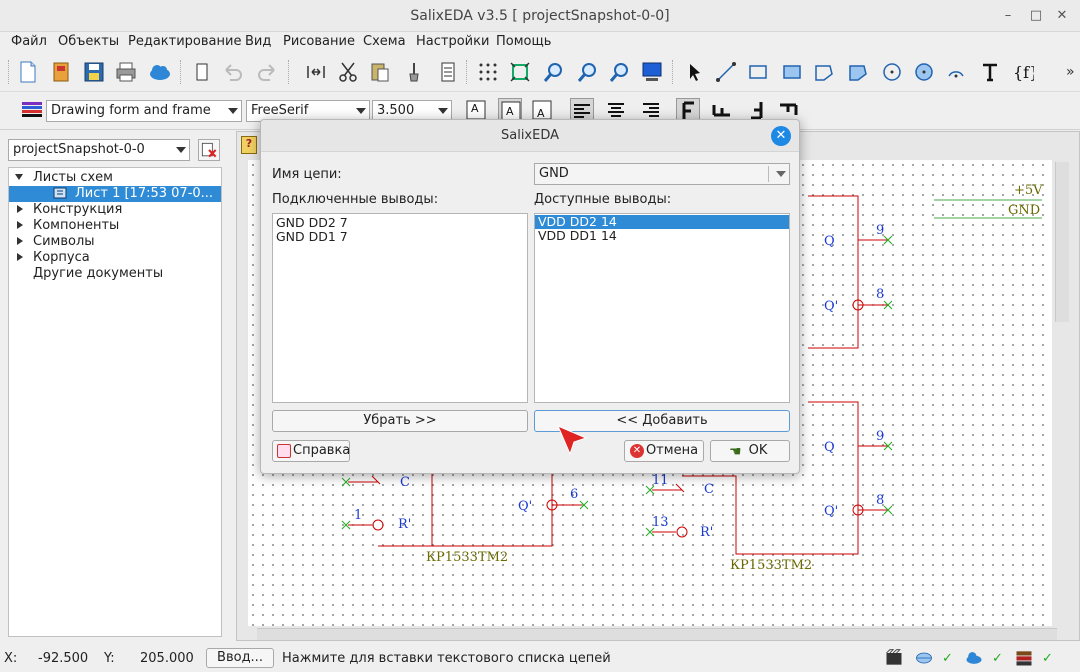 The width and height of the screenshot is (1080, 672). I want to click on redo-icon, so click(266, 72).